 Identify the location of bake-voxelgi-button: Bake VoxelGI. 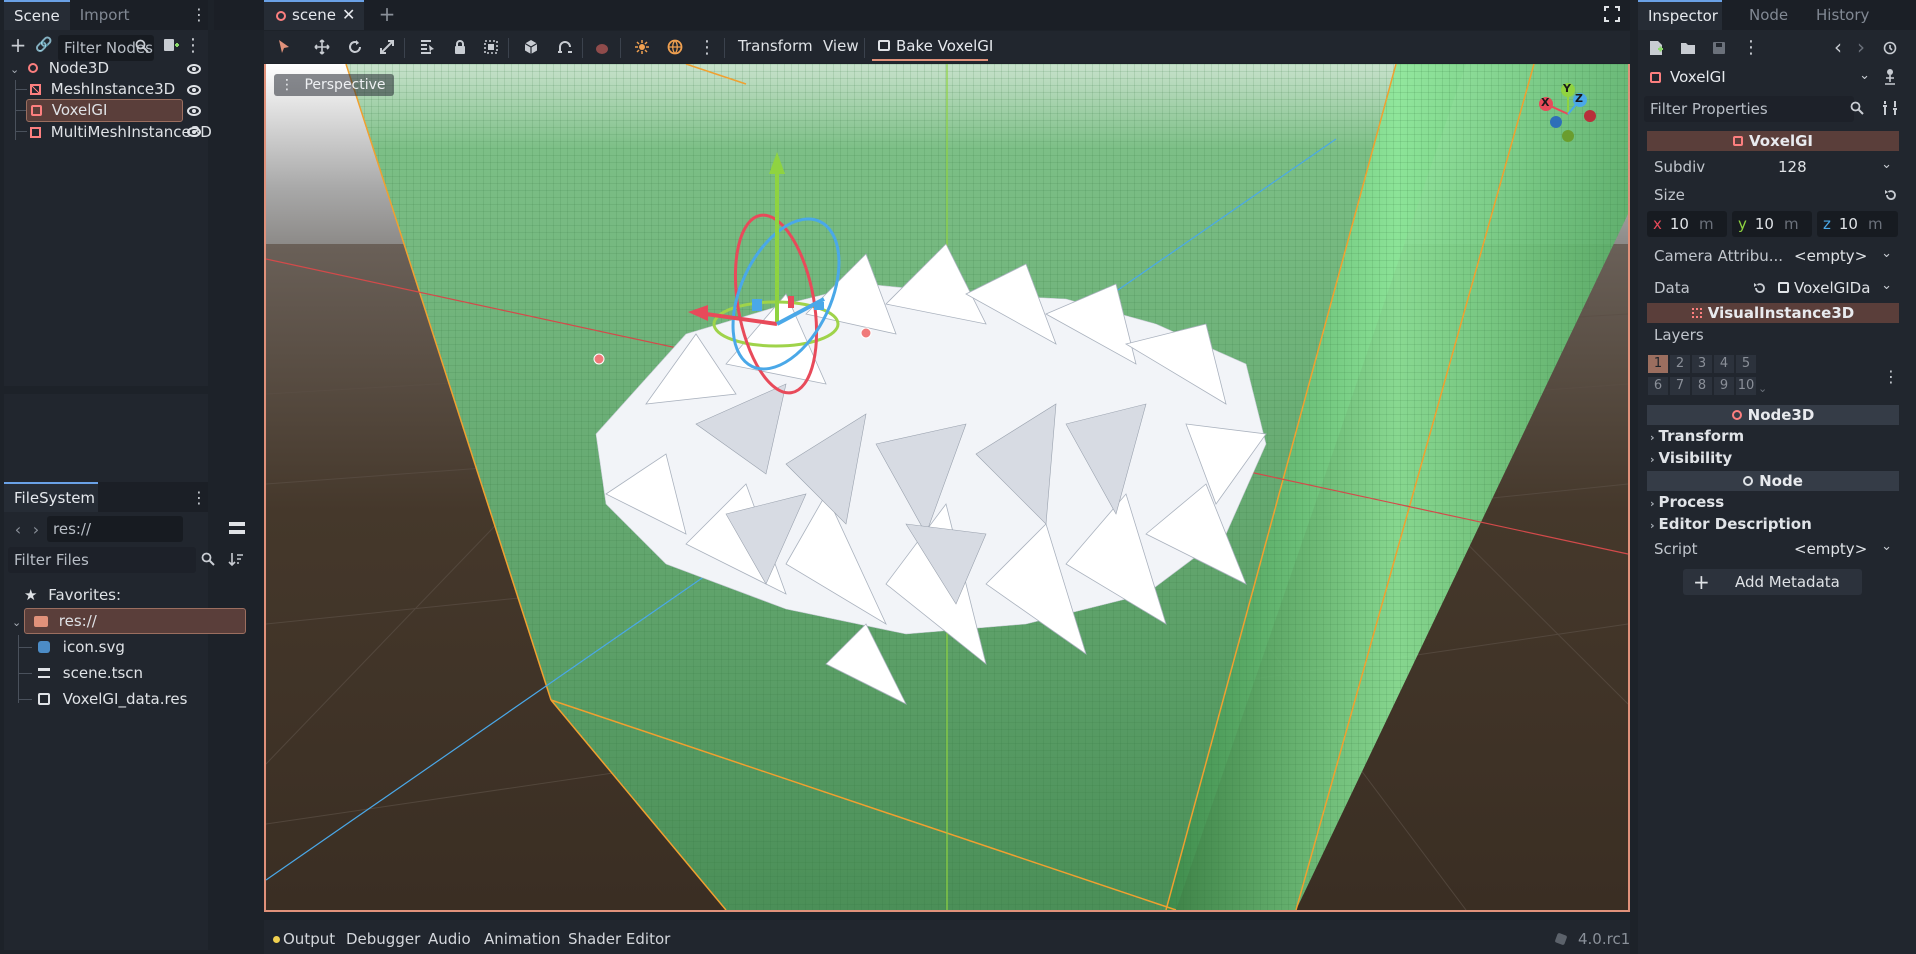
(932, 47).